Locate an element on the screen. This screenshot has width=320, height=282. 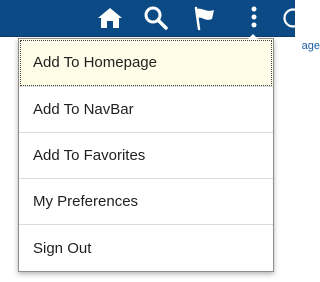
search-icon is located at coordinates (156, 18).